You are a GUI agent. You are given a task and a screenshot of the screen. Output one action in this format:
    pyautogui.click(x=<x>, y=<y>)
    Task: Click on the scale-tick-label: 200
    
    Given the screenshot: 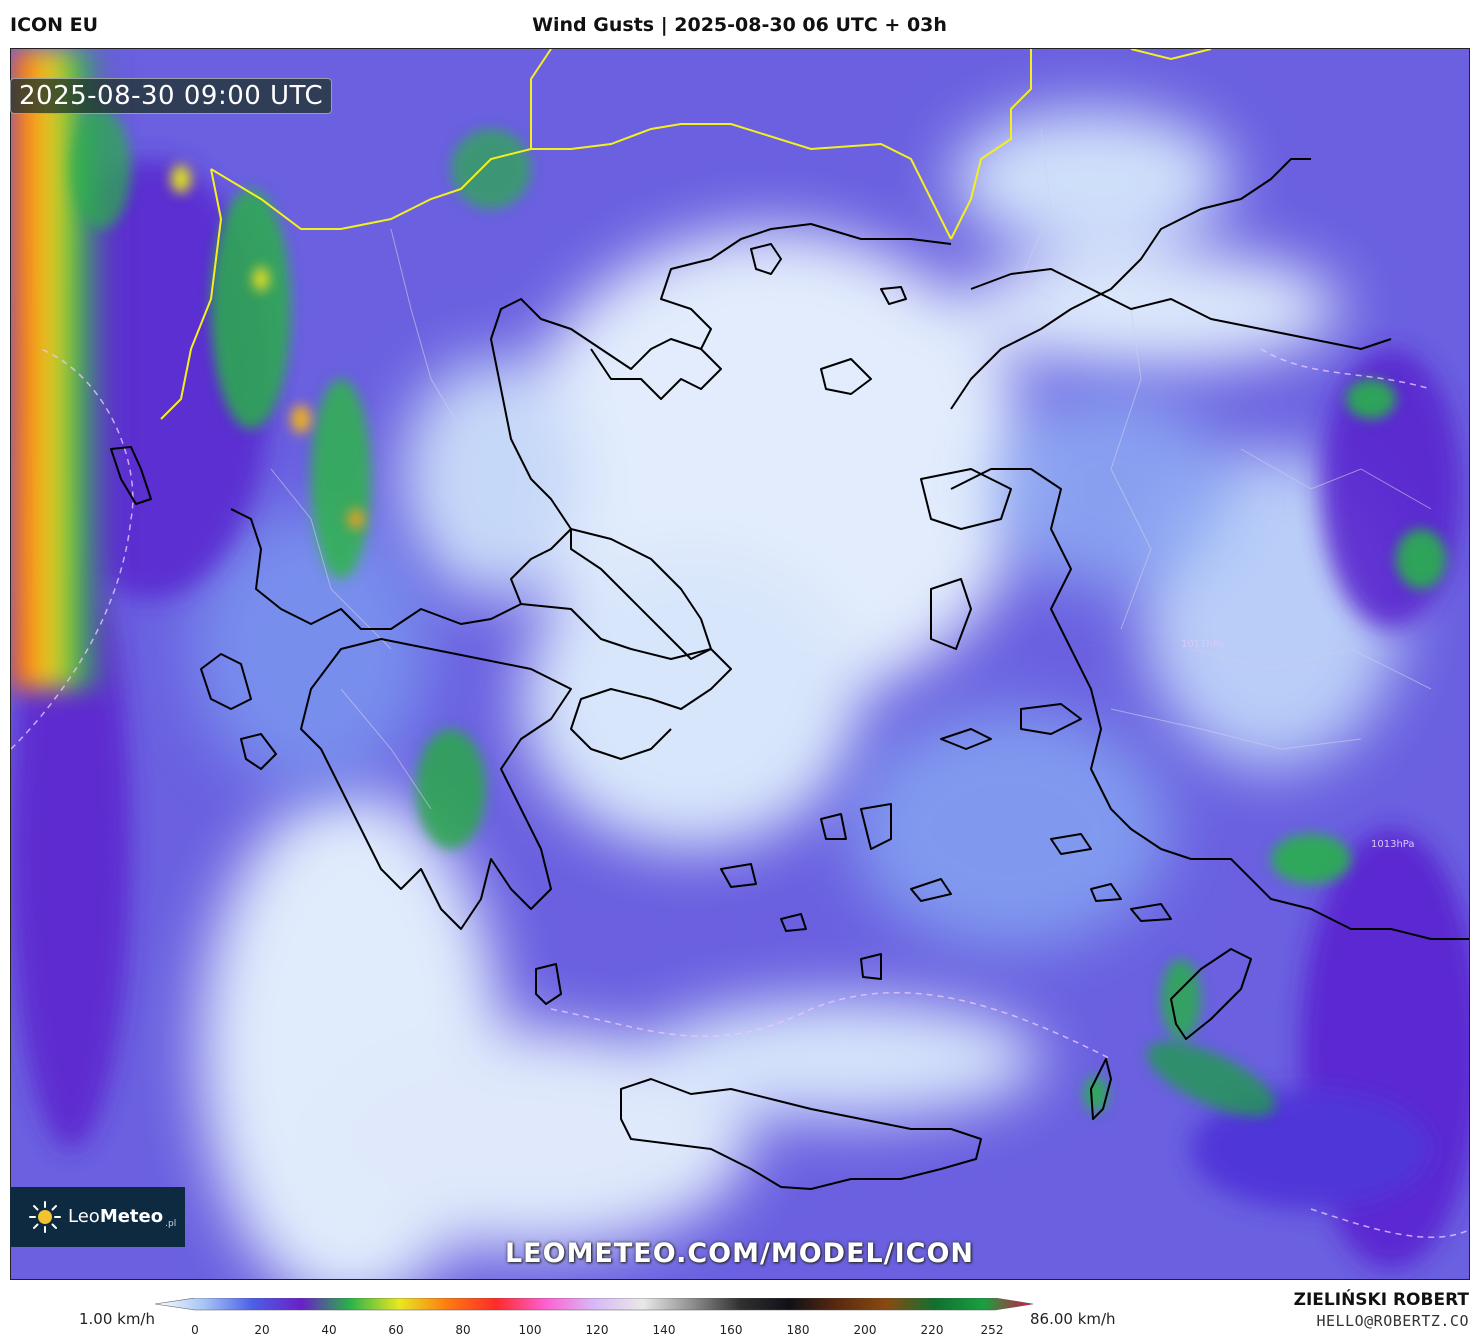 What is the action you would take?
    pyautogui.click(x=865, y=1330)
    